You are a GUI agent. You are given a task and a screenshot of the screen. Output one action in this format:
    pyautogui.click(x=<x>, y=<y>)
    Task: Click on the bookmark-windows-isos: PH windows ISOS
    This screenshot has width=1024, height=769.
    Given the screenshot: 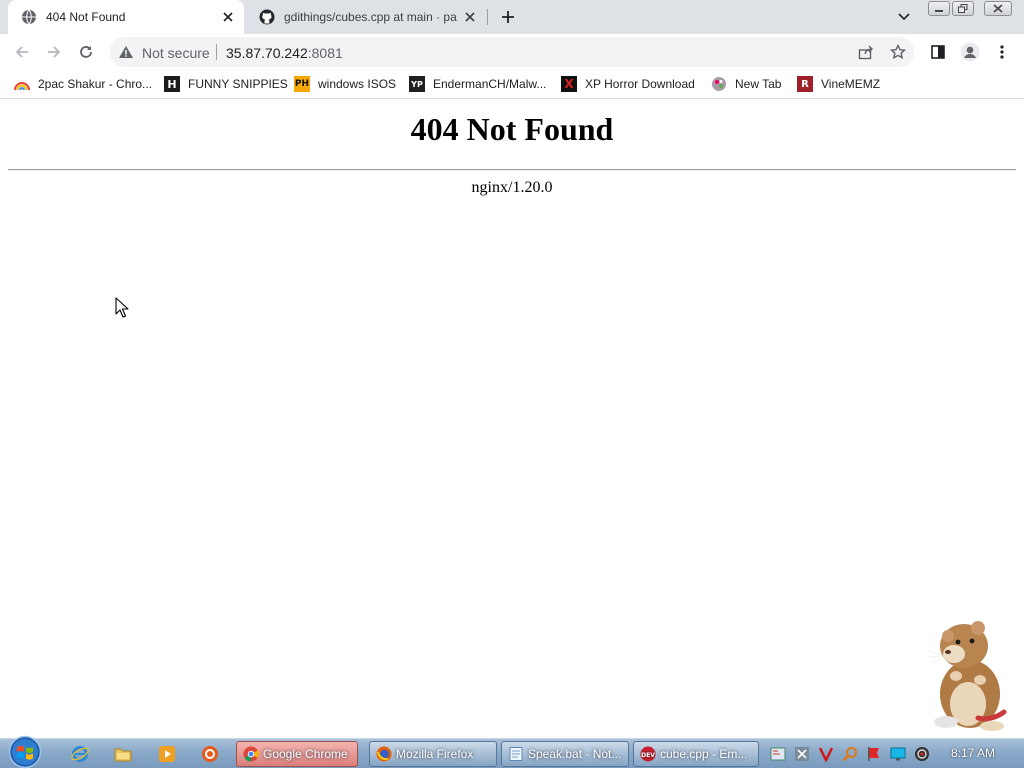 What is the action you would take?
    pyautogui.click(x=345, y=84)
    